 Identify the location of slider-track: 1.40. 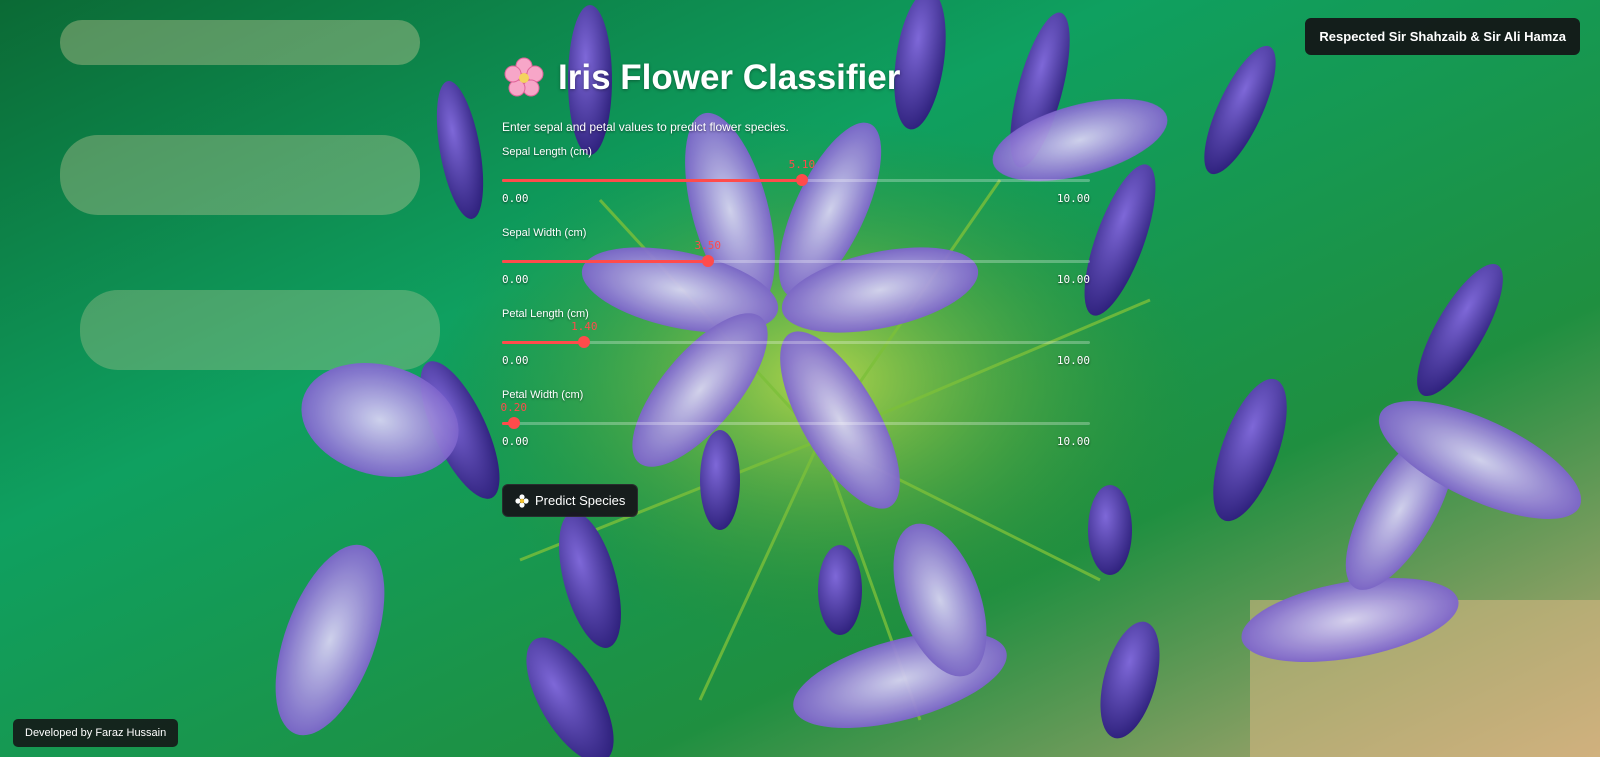
(796, 334).